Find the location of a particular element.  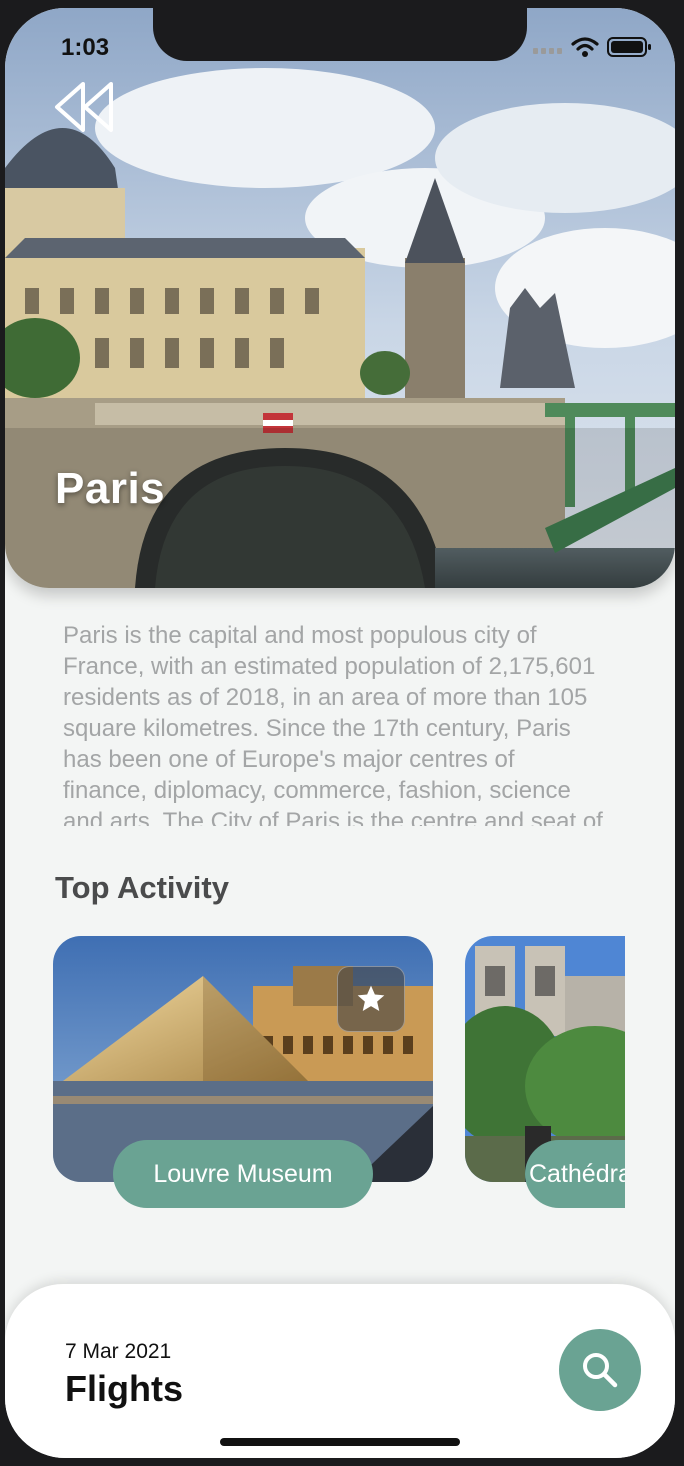

activity-label: Louvre Museum is located at coordinates (243, 1174).